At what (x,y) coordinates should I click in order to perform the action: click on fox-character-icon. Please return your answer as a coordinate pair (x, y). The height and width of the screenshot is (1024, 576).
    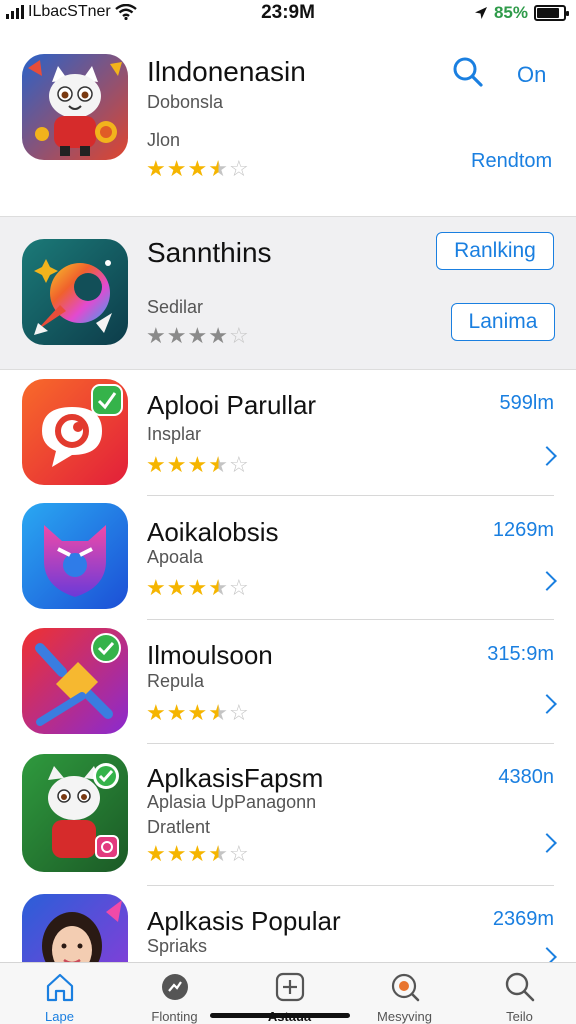
    Looking at the image, I should click on (75, 107).